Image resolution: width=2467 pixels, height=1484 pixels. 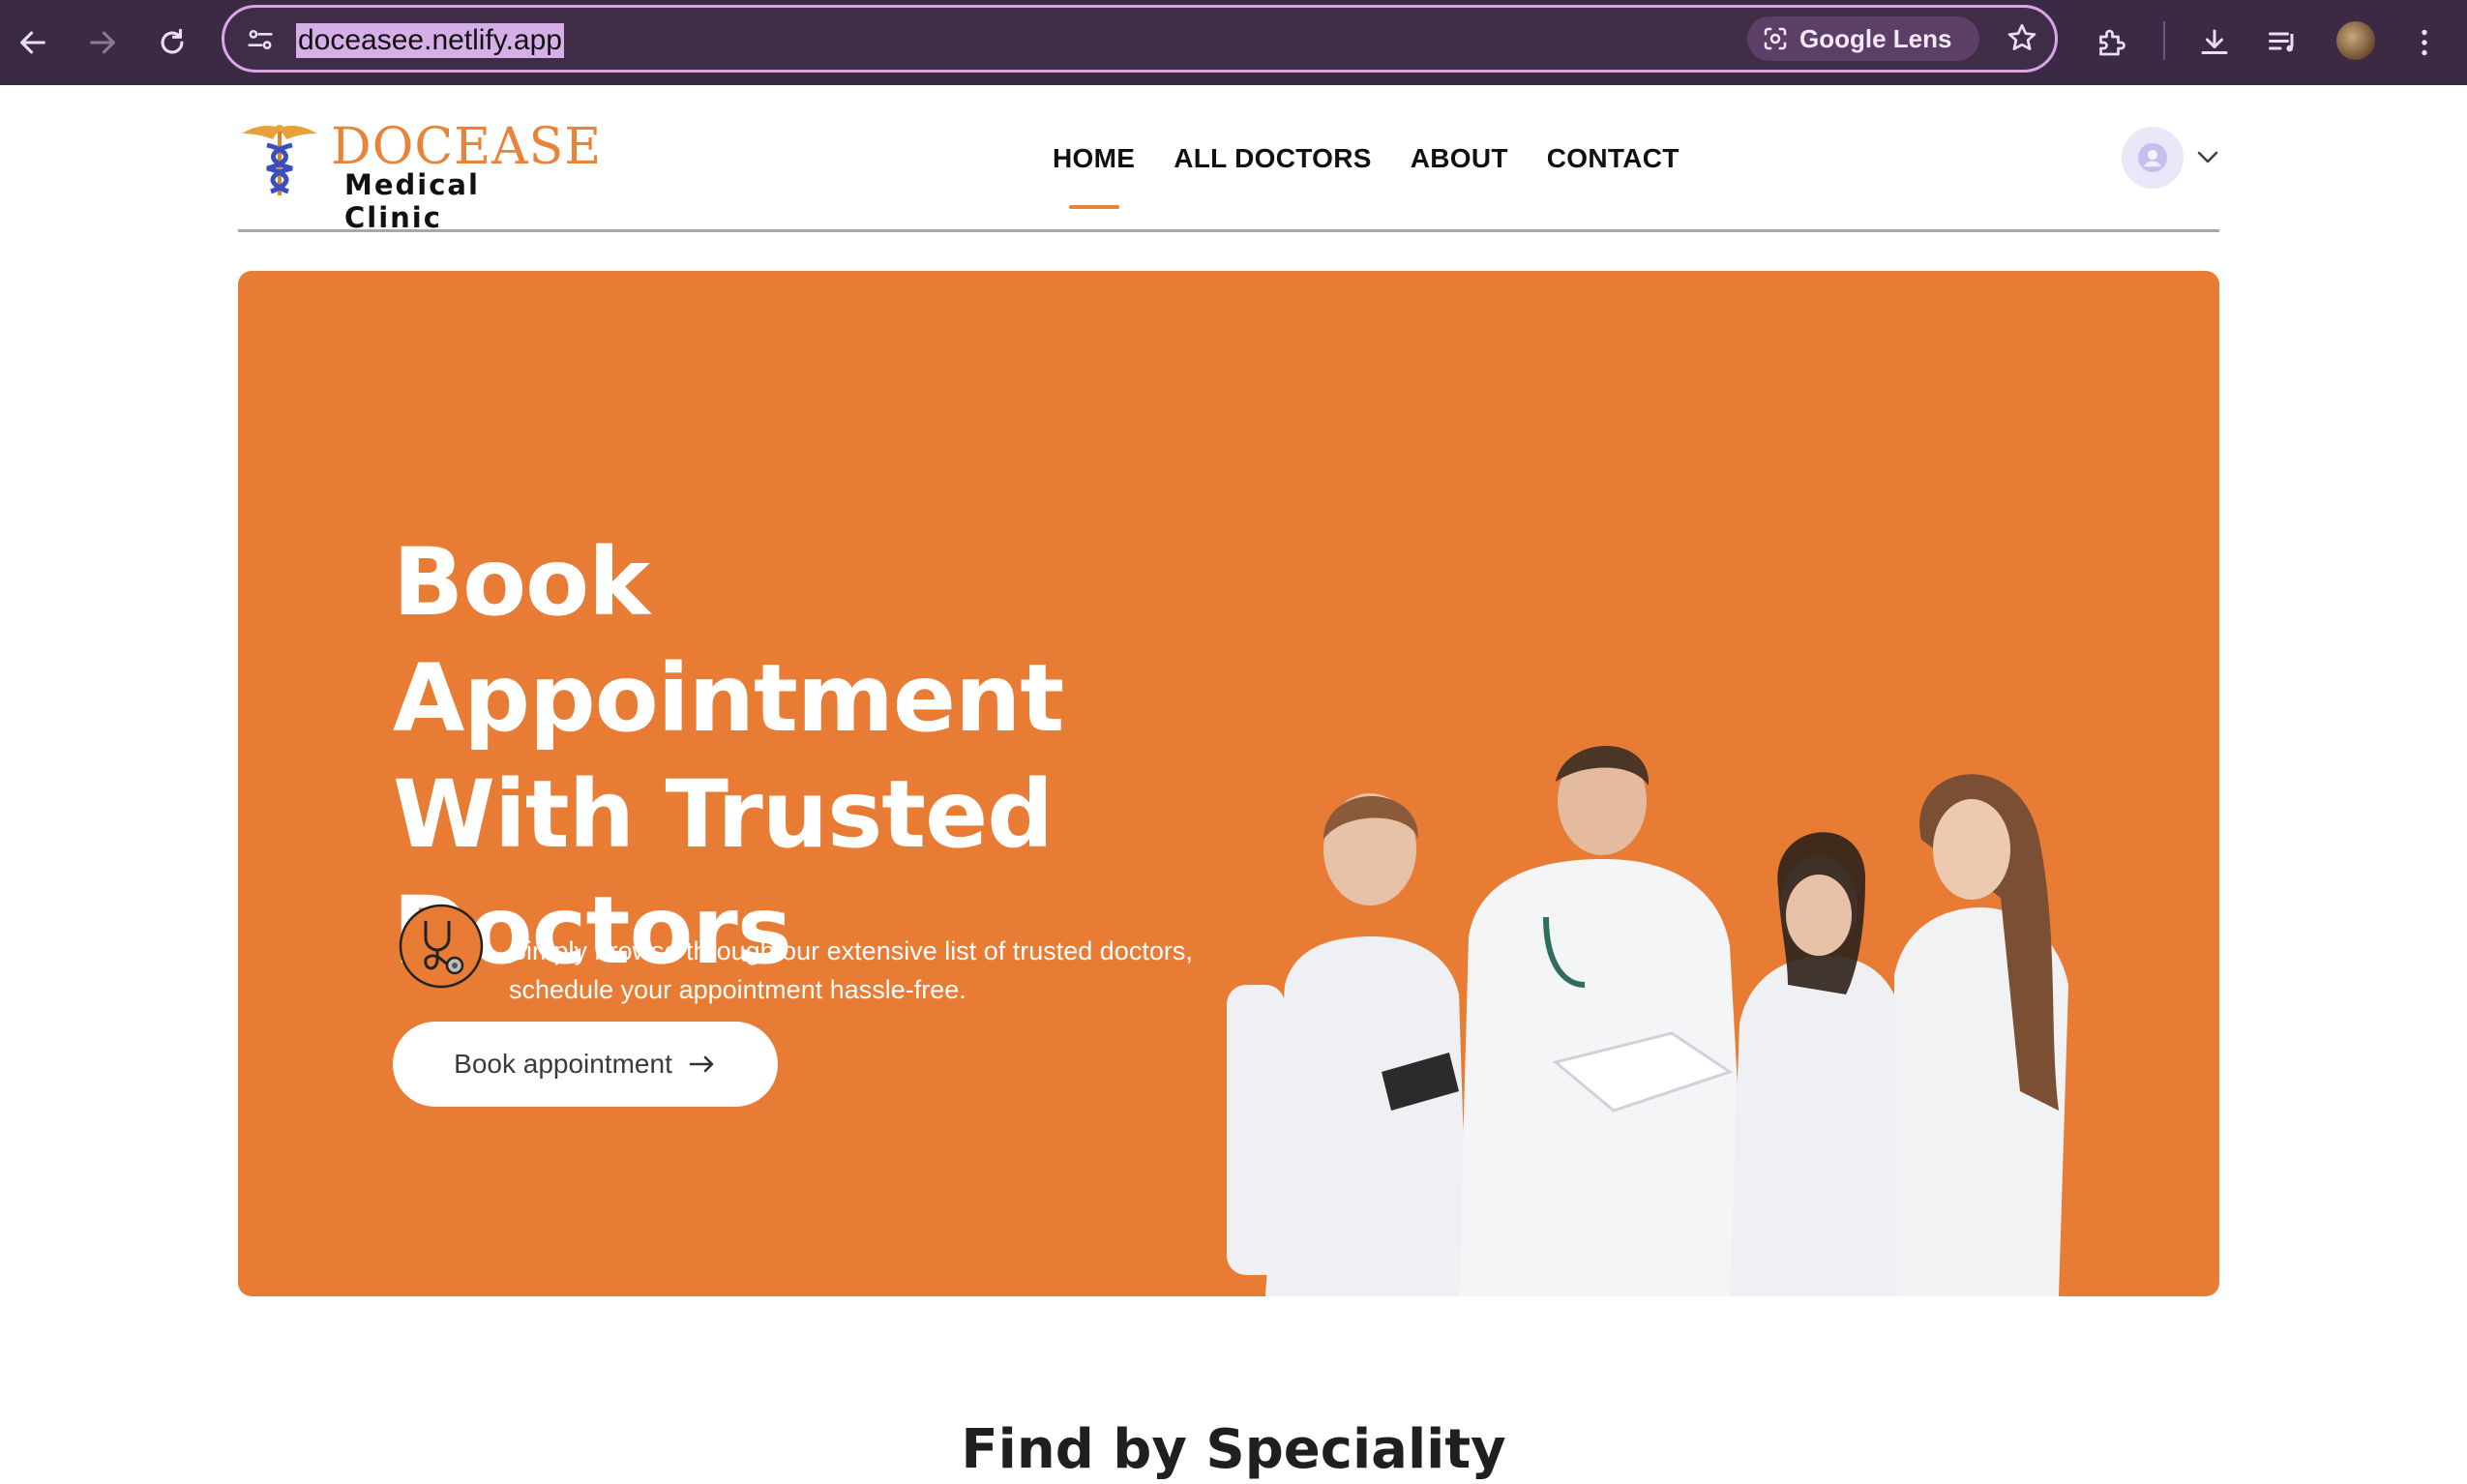 I want to click on book-appointment-label: Book appointment, so click(x=563, y=1064).